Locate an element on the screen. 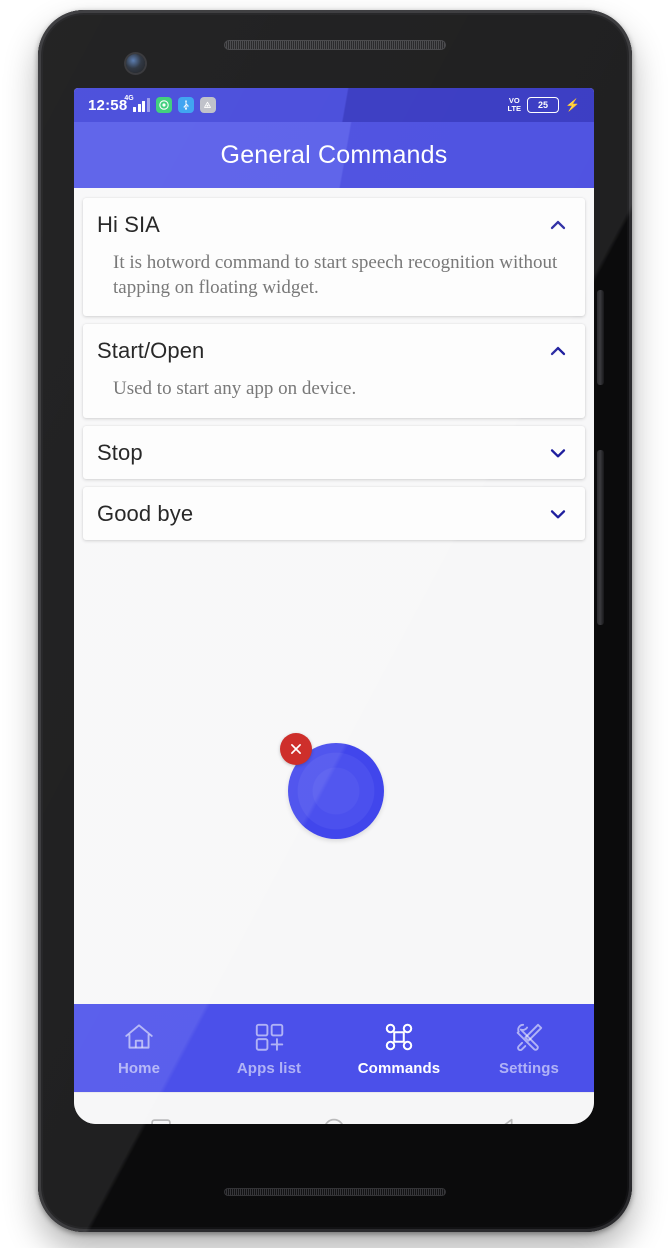 This screenshot has height=1248, width=670. nav-item-commands: Commands is located at coordinates (399, 1048).